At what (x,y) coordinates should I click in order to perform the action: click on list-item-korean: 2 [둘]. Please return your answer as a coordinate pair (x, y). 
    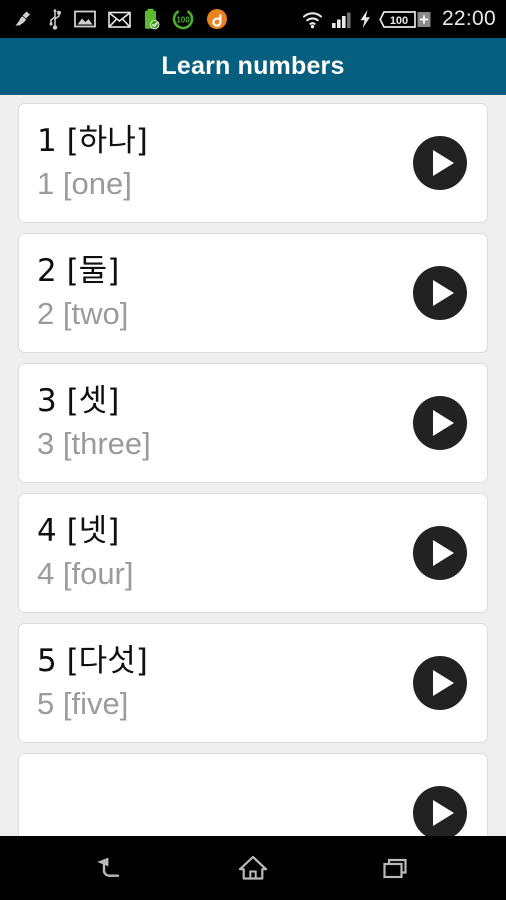
    Looking at the image, I should click on (78, 271).